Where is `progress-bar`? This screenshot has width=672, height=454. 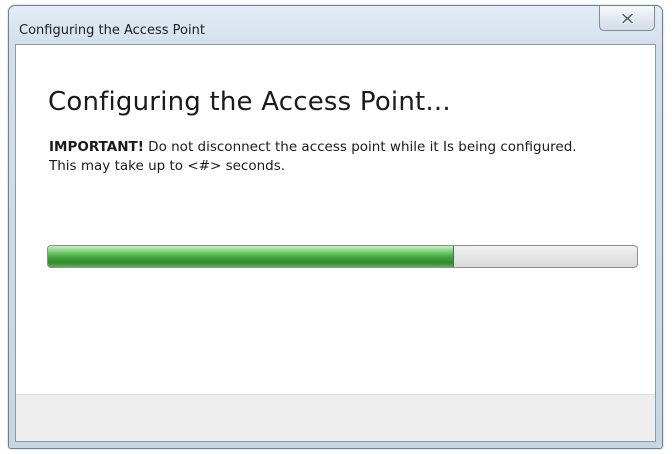 progress-bar is located at coordinates (342, 256).